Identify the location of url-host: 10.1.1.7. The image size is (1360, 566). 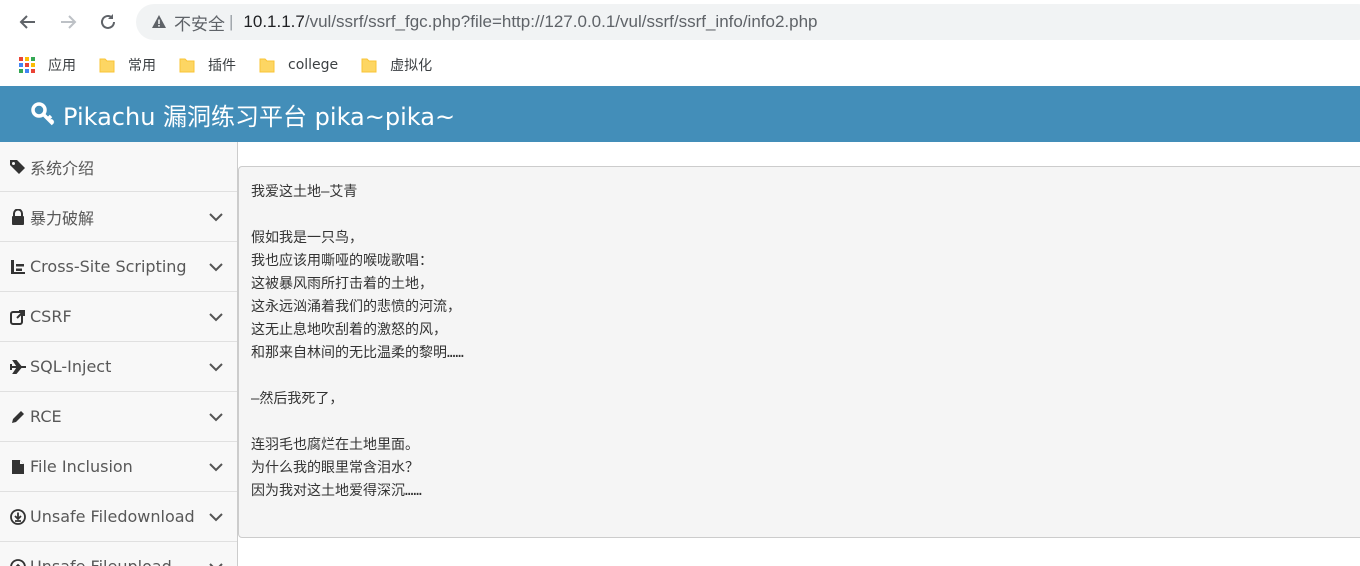
(274, 21).